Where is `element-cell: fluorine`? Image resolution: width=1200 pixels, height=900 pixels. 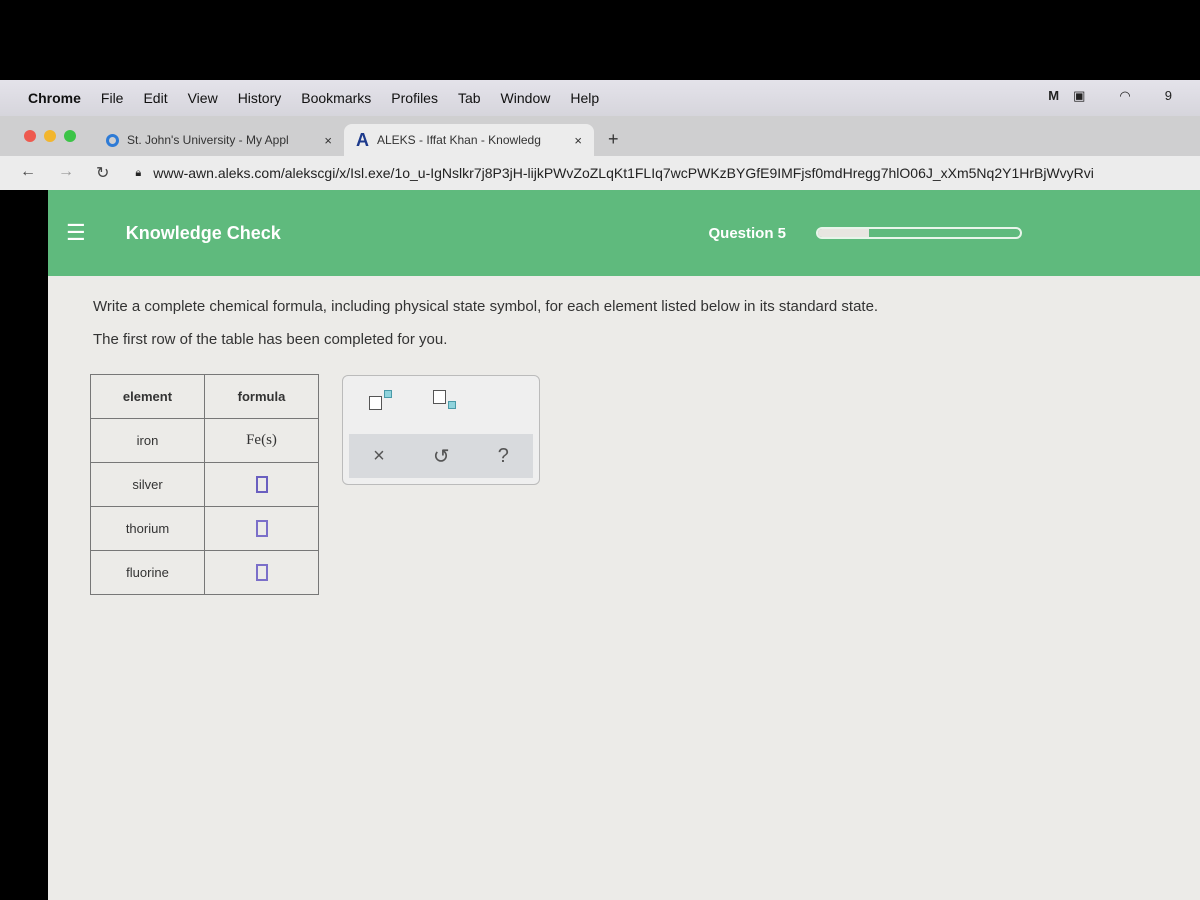 element-cell: fluorine is located at coordinates (147, 572).